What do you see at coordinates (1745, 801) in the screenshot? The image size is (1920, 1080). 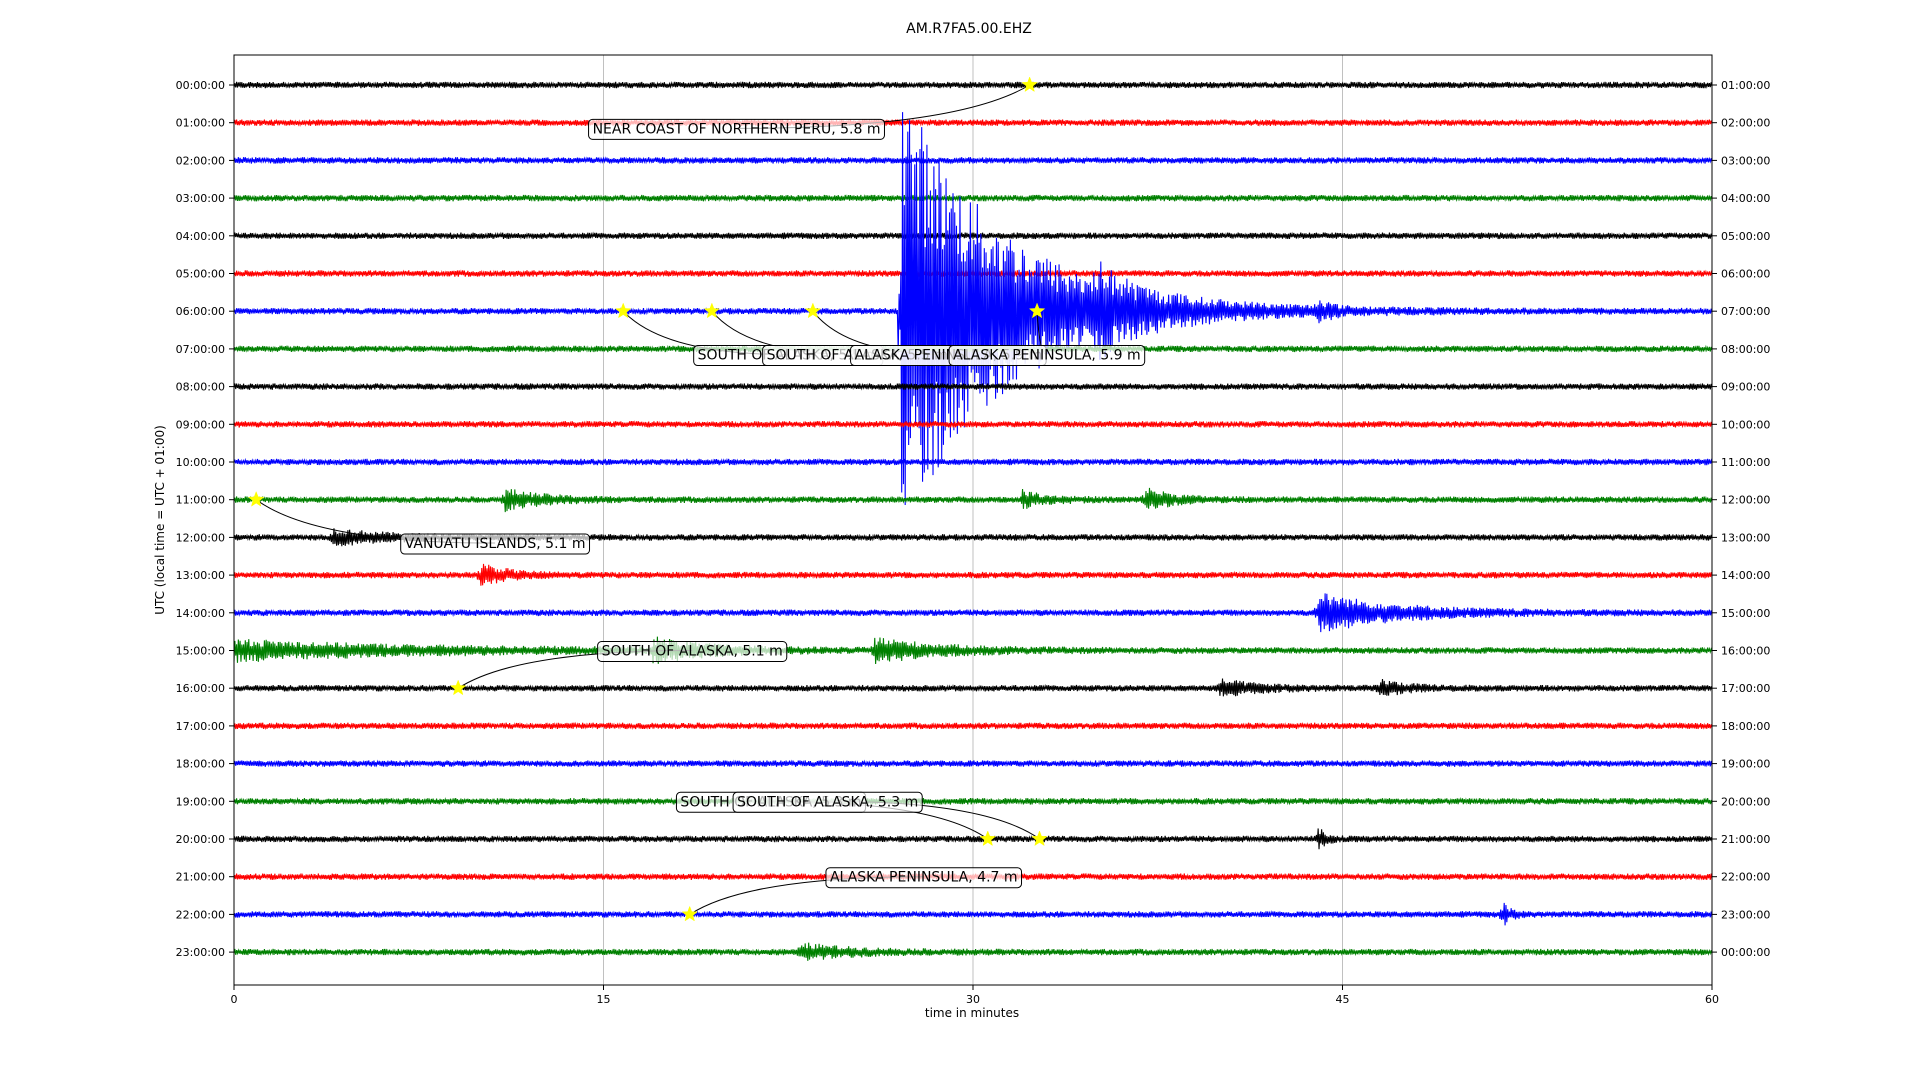 I see `y-tick-label-right: 20:00:00` at bounding box center [1745, 801].